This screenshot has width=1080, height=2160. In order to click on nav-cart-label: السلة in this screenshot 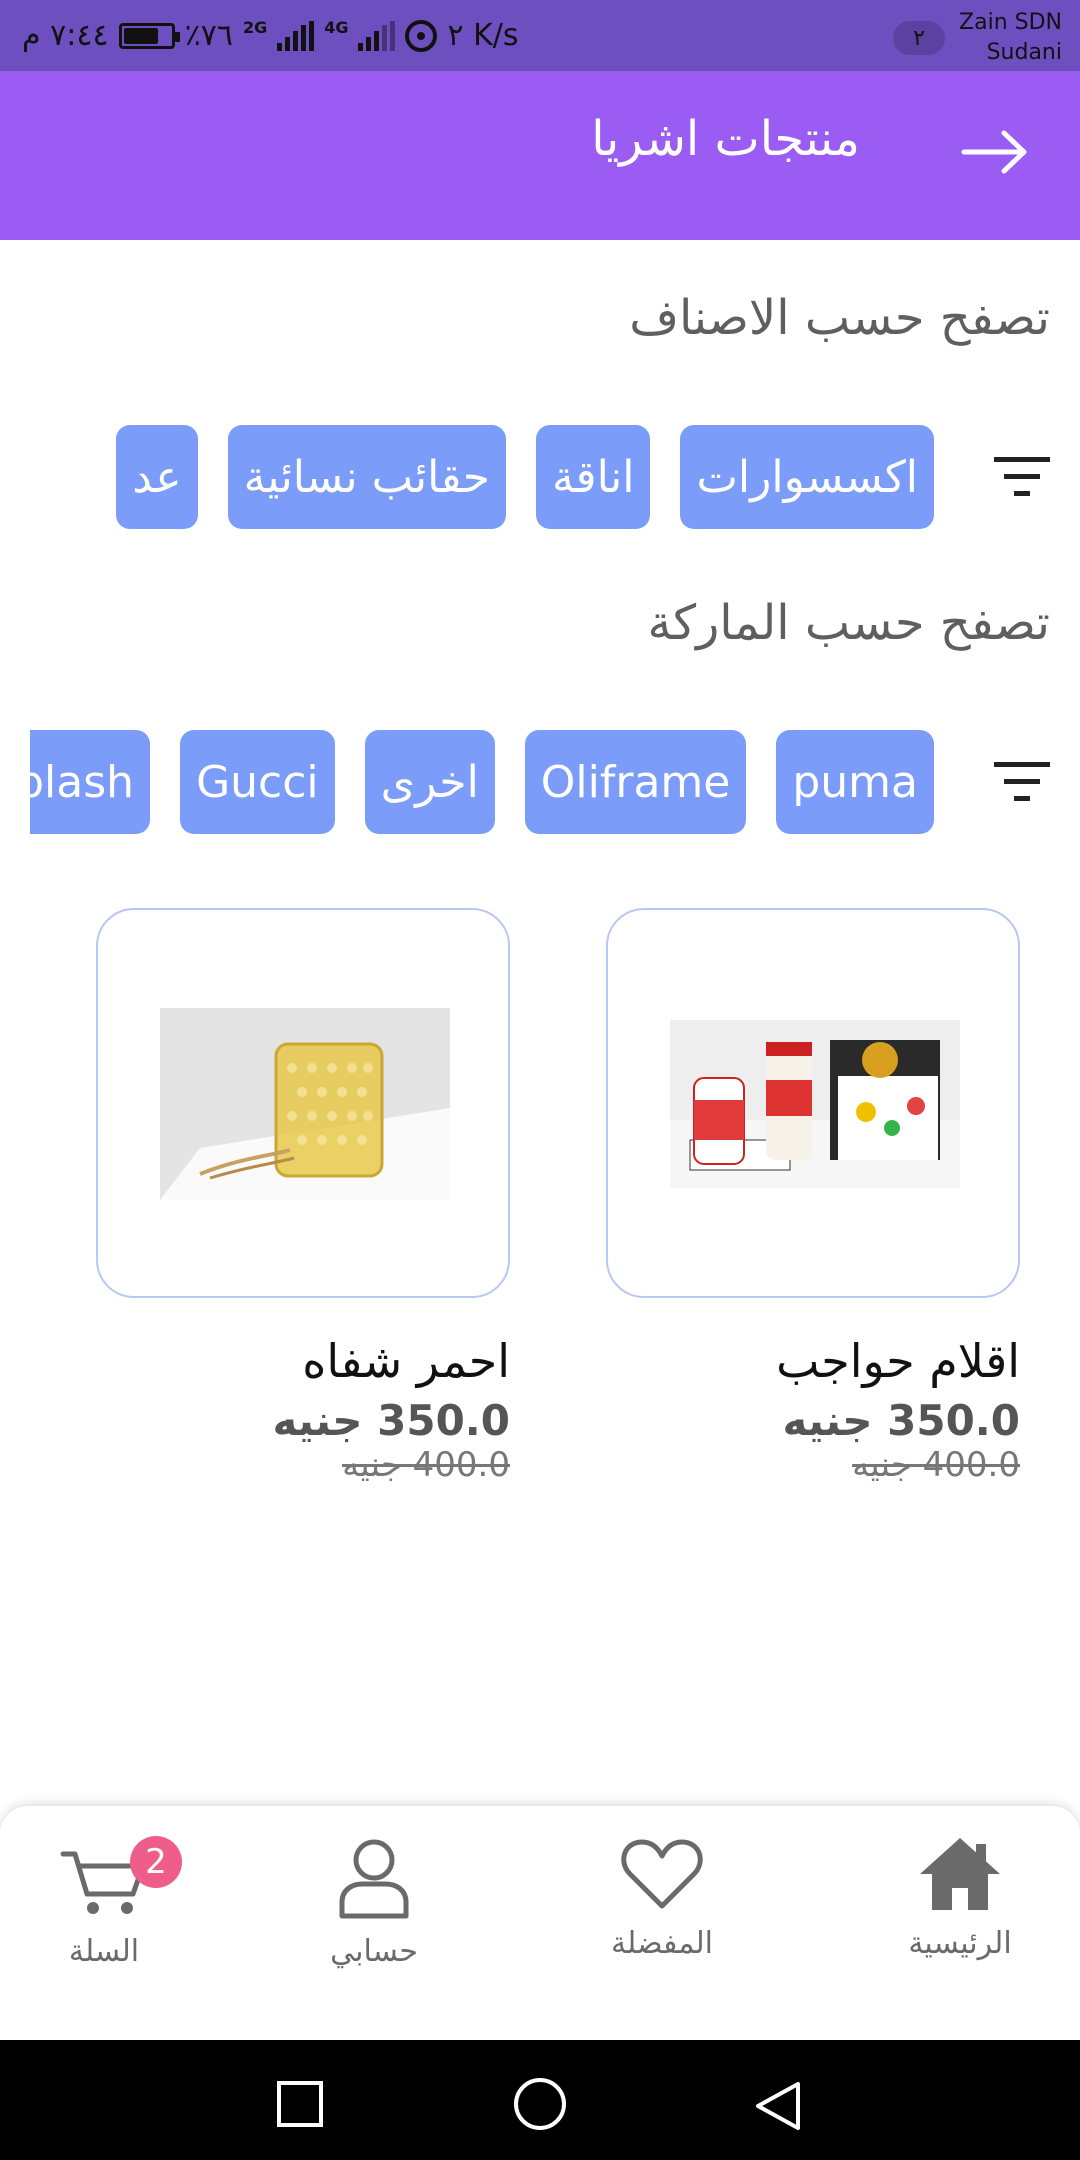, I will do `click(104, 1951)`.